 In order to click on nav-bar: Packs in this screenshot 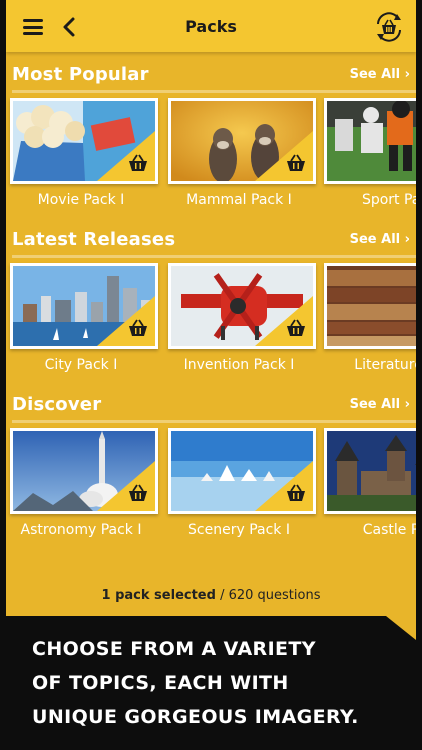, I will do `click(211, 26)`.